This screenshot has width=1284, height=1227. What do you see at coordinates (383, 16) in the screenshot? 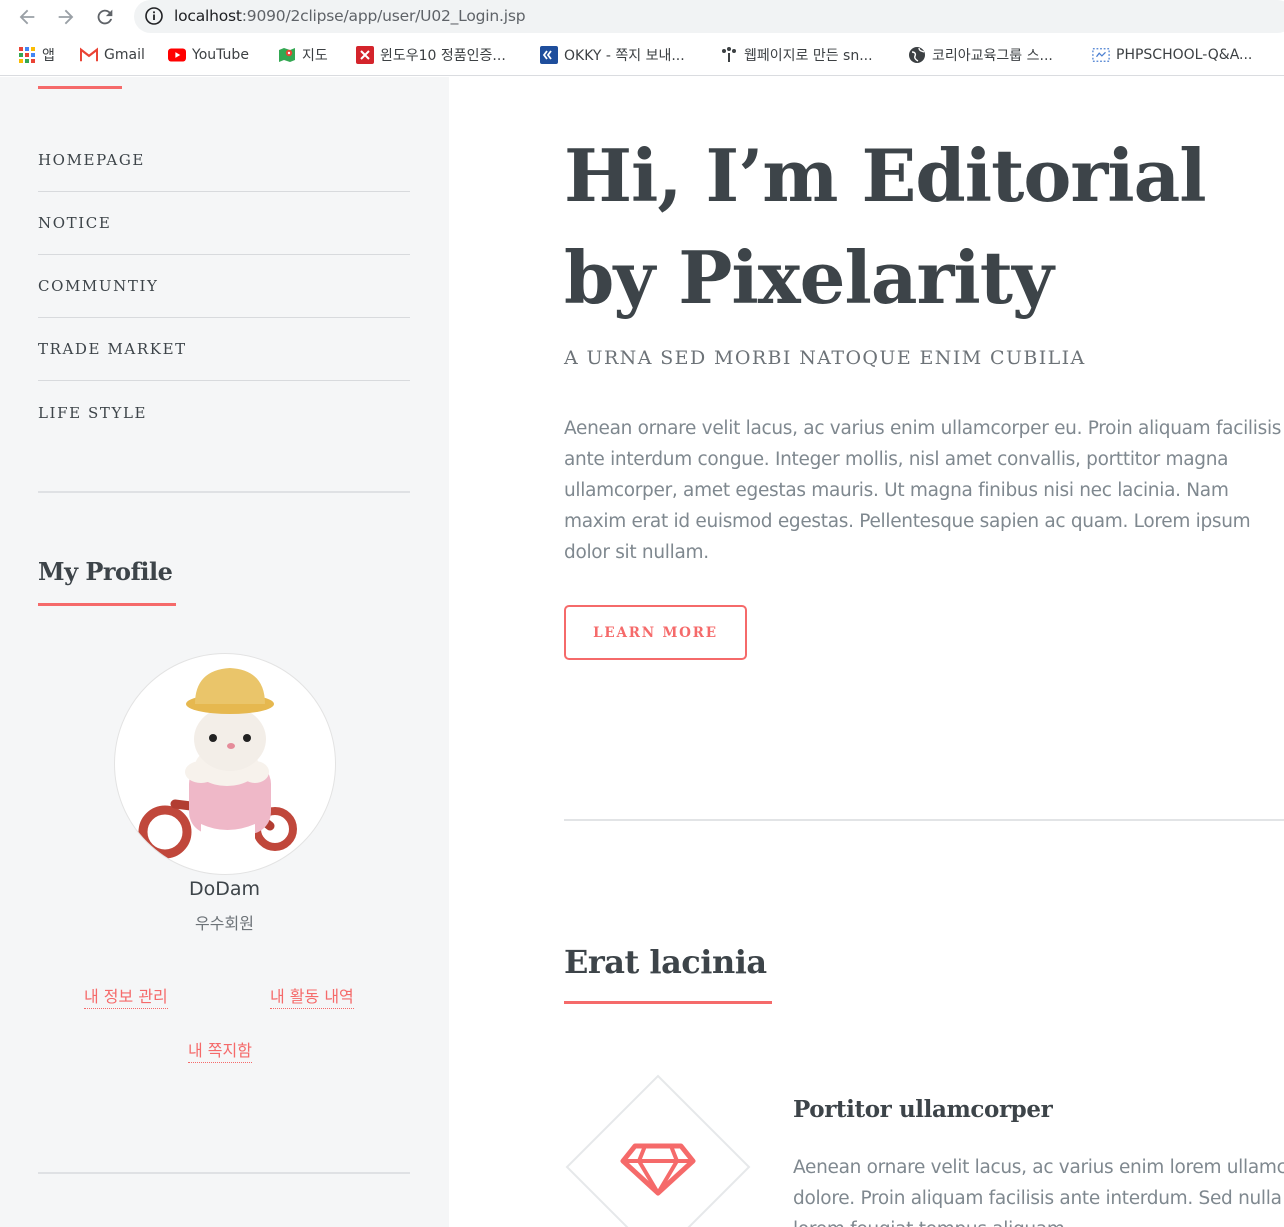
I see `url-path: :9090/2clipse/app/user/U02_Login.jsp` at bounding box center [383, 16].